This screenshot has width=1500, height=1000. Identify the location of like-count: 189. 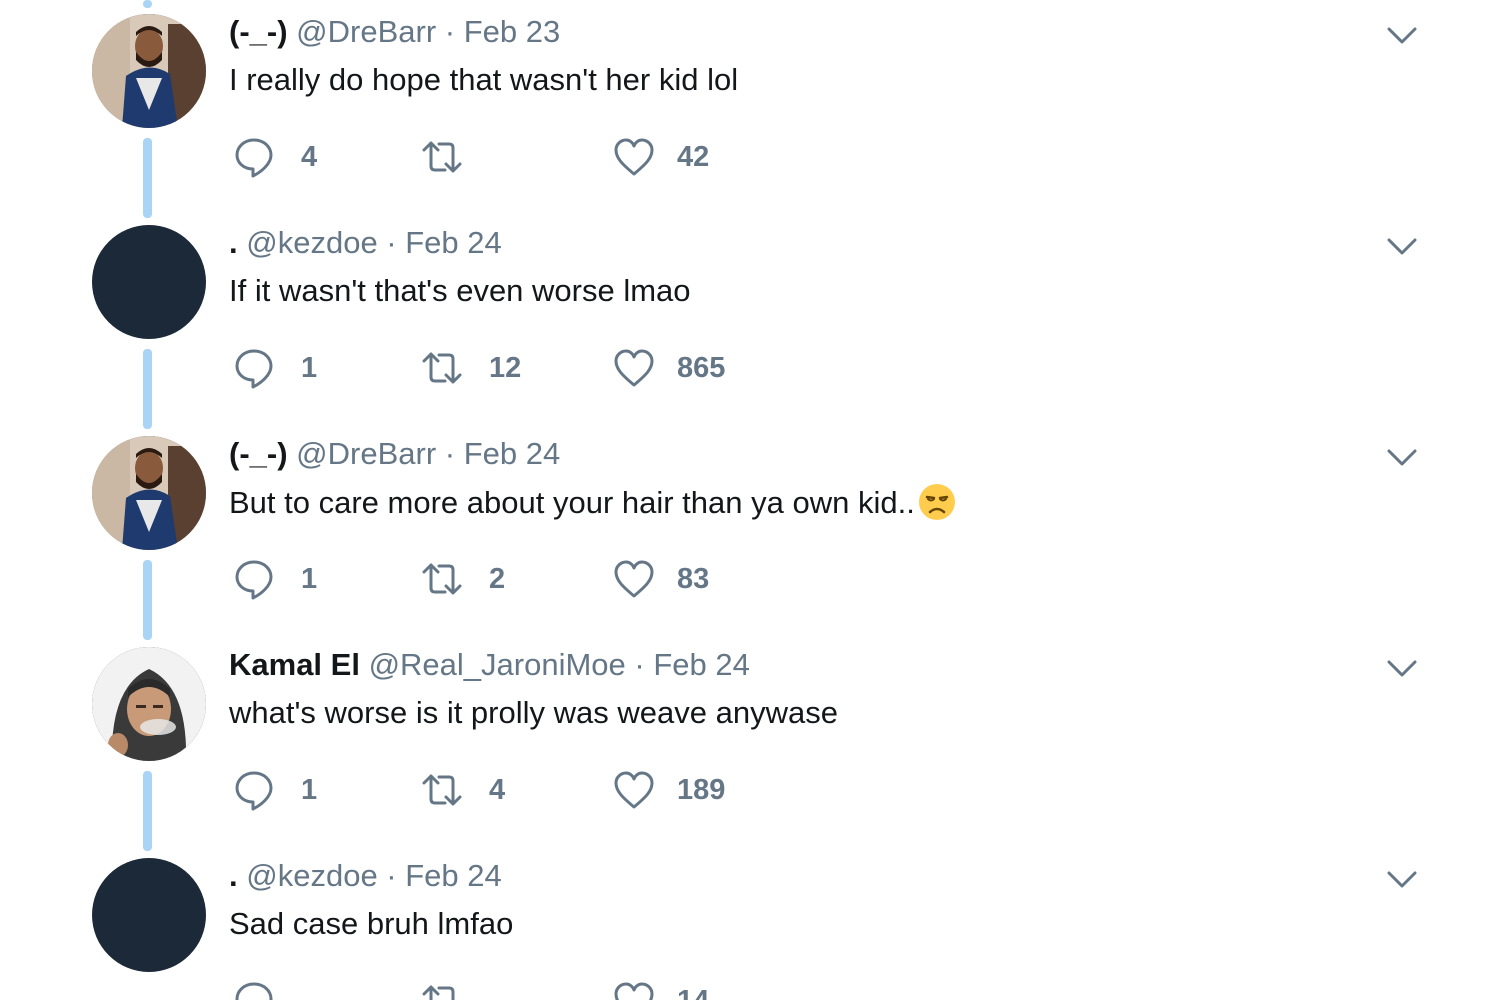
(701, 790).